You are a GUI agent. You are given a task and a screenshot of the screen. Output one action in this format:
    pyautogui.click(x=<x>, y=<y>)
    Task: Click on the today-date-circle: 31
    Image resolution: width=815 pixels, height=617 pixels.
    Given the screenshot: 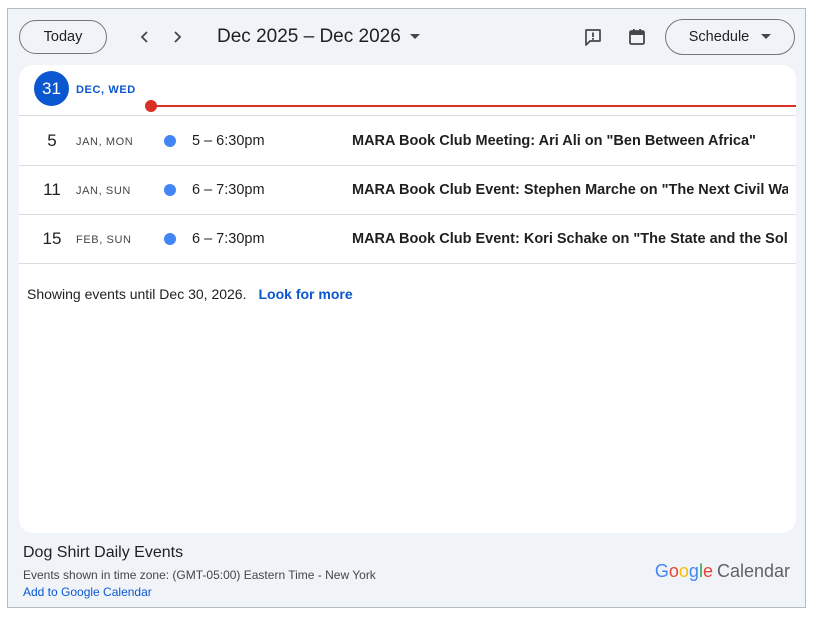 What is the action you would take?
    pyautogui.click(x=51, y=88)
    